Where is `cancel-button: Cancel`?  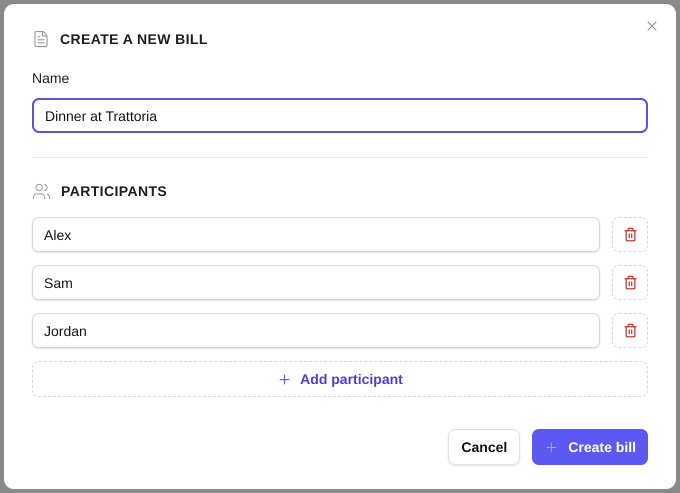 cancel-button: Cancel is located at coordinates (484, 447).